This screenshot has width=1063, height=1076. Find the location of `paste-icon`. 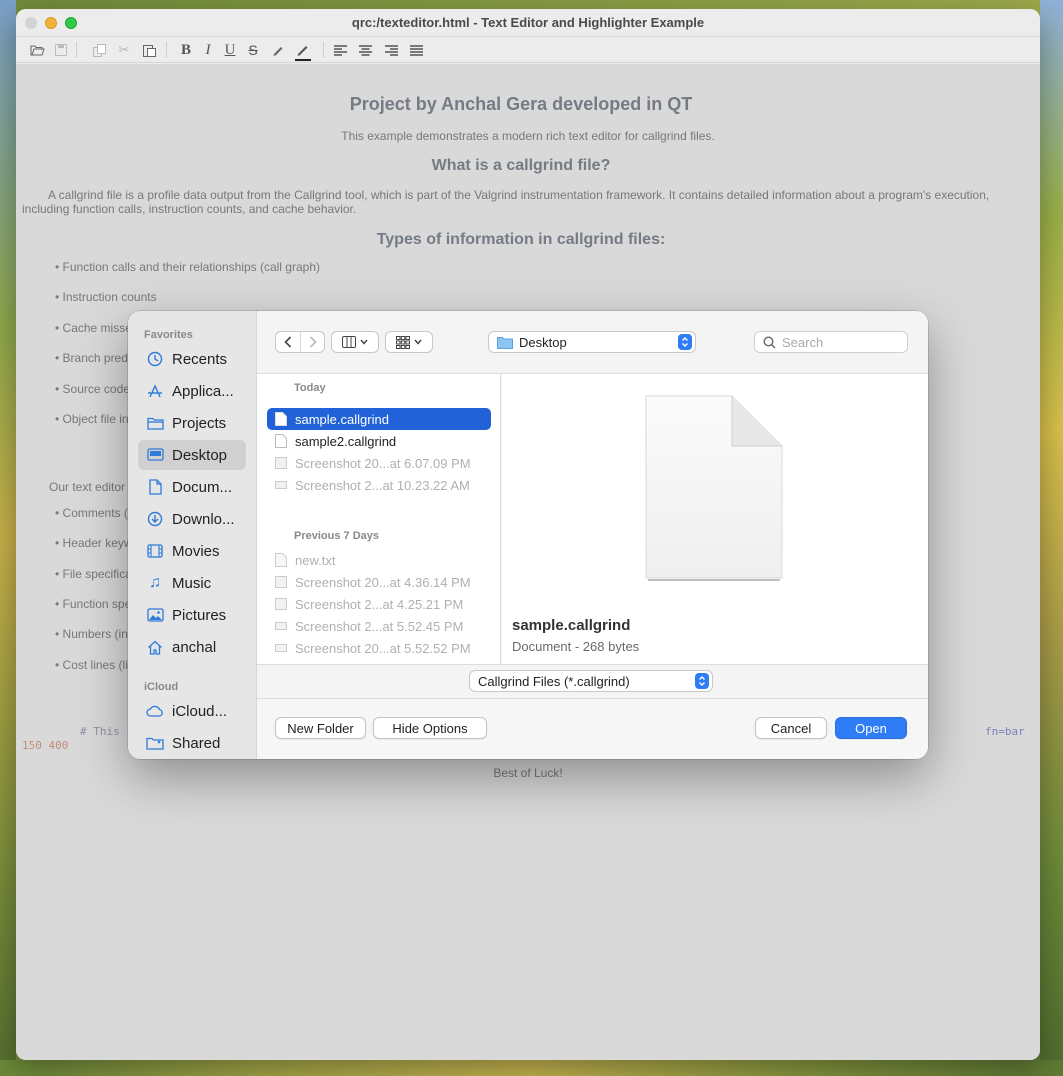

paste-icon is located at coordinates (149, 50).